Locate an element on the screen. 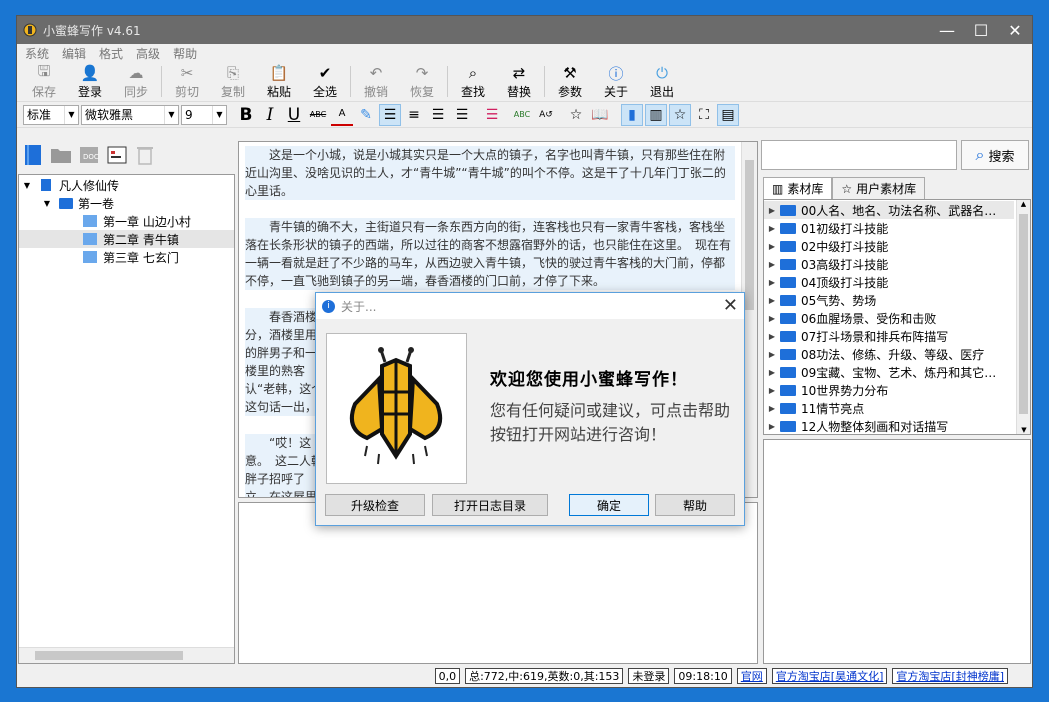  menu-help: 帮助 is located at coordinates (185, 53).